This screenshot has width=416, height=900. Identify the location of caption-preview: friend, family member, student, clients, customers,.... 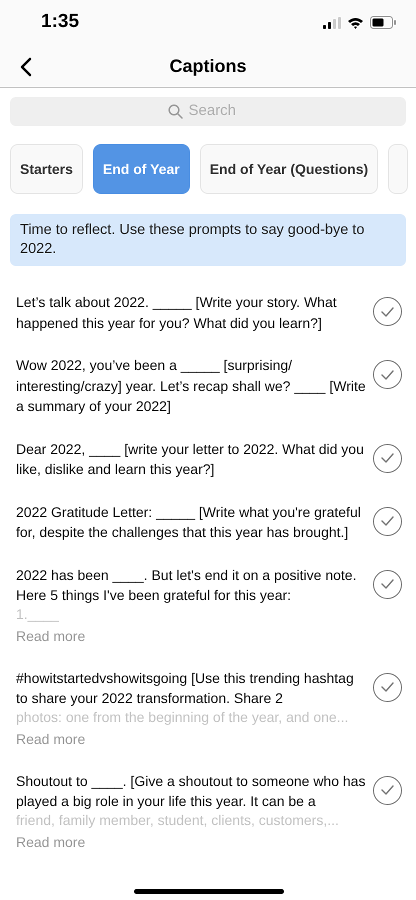
(178, 820).